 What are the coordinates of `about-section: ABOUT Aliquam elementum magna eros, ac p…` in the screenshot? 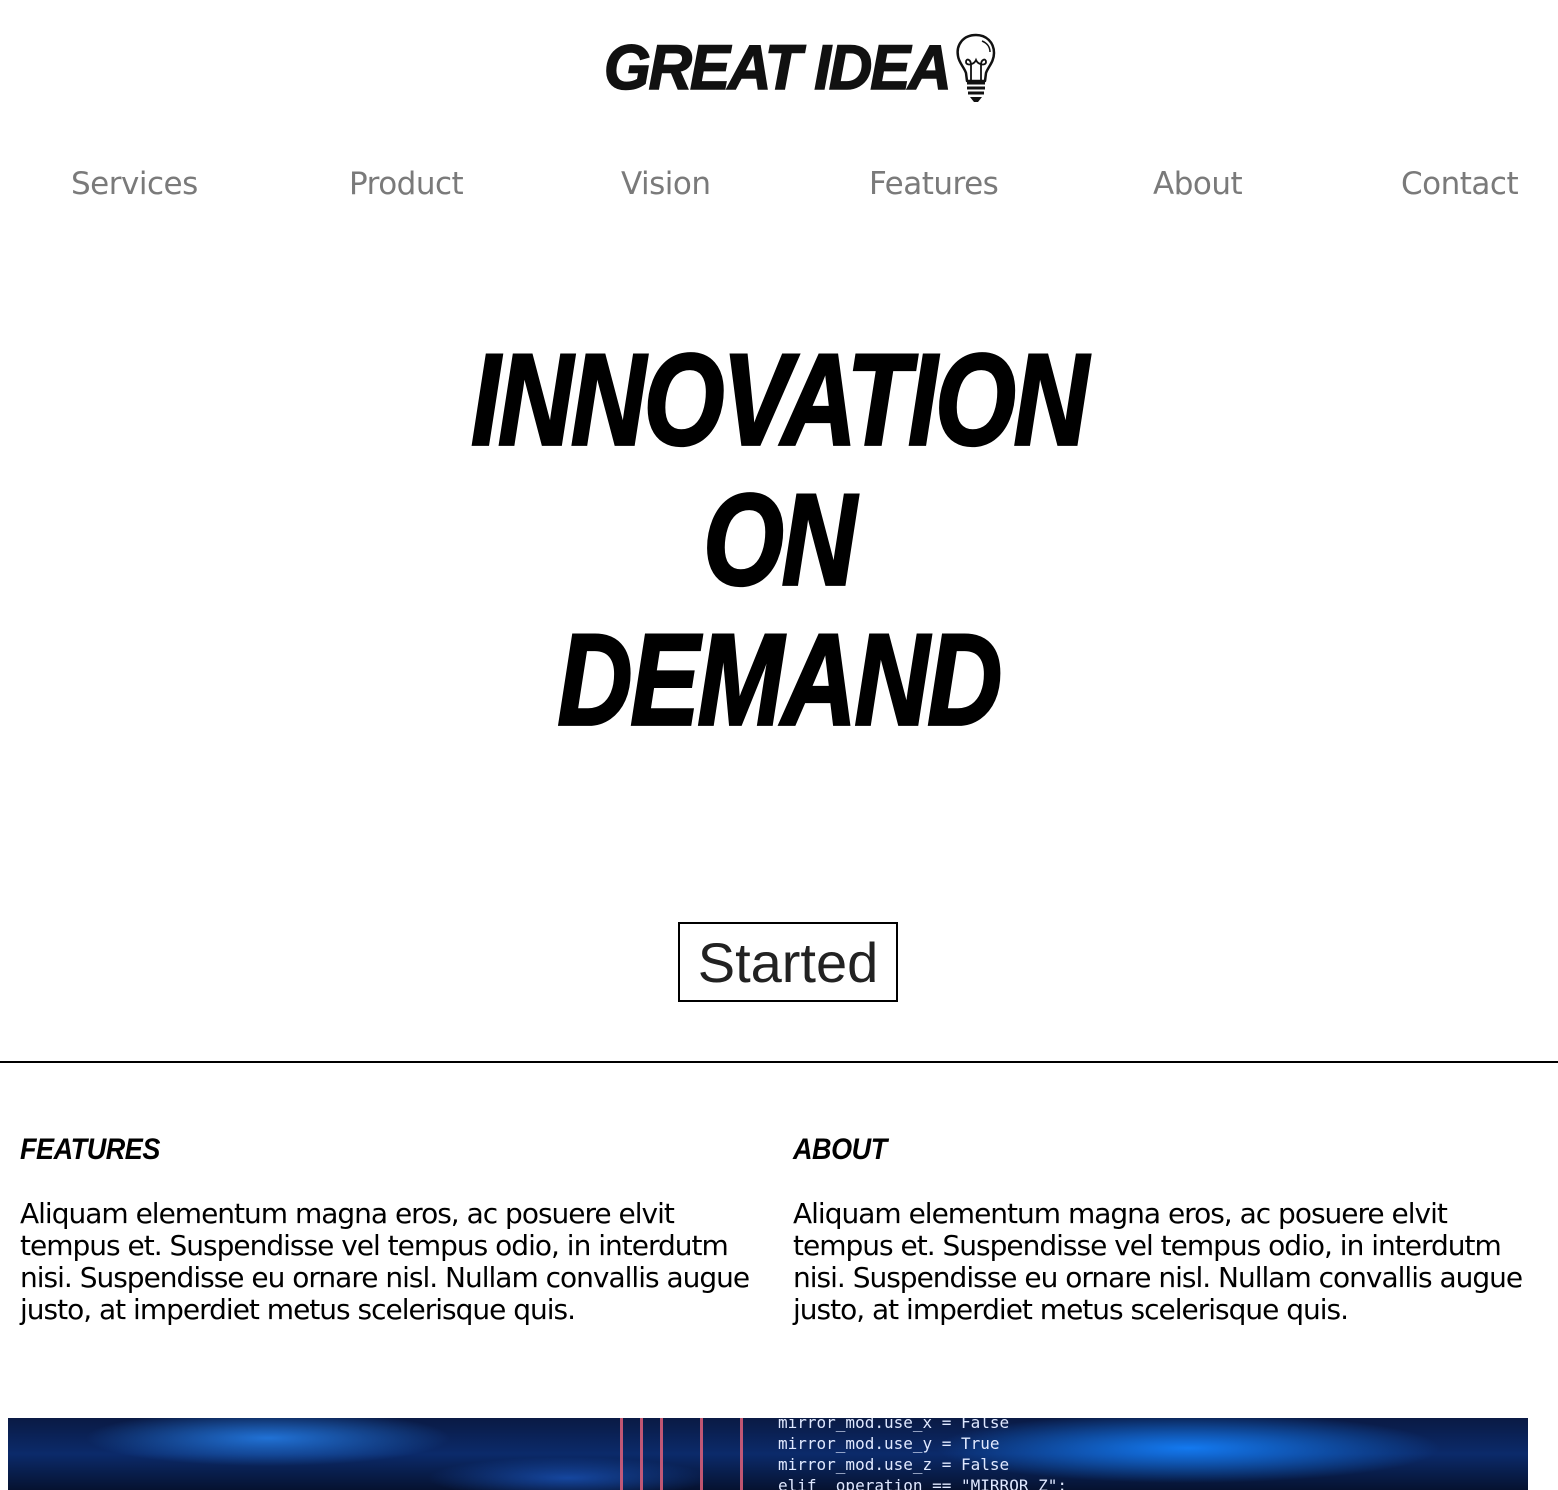 It's located at (1160, 1228).